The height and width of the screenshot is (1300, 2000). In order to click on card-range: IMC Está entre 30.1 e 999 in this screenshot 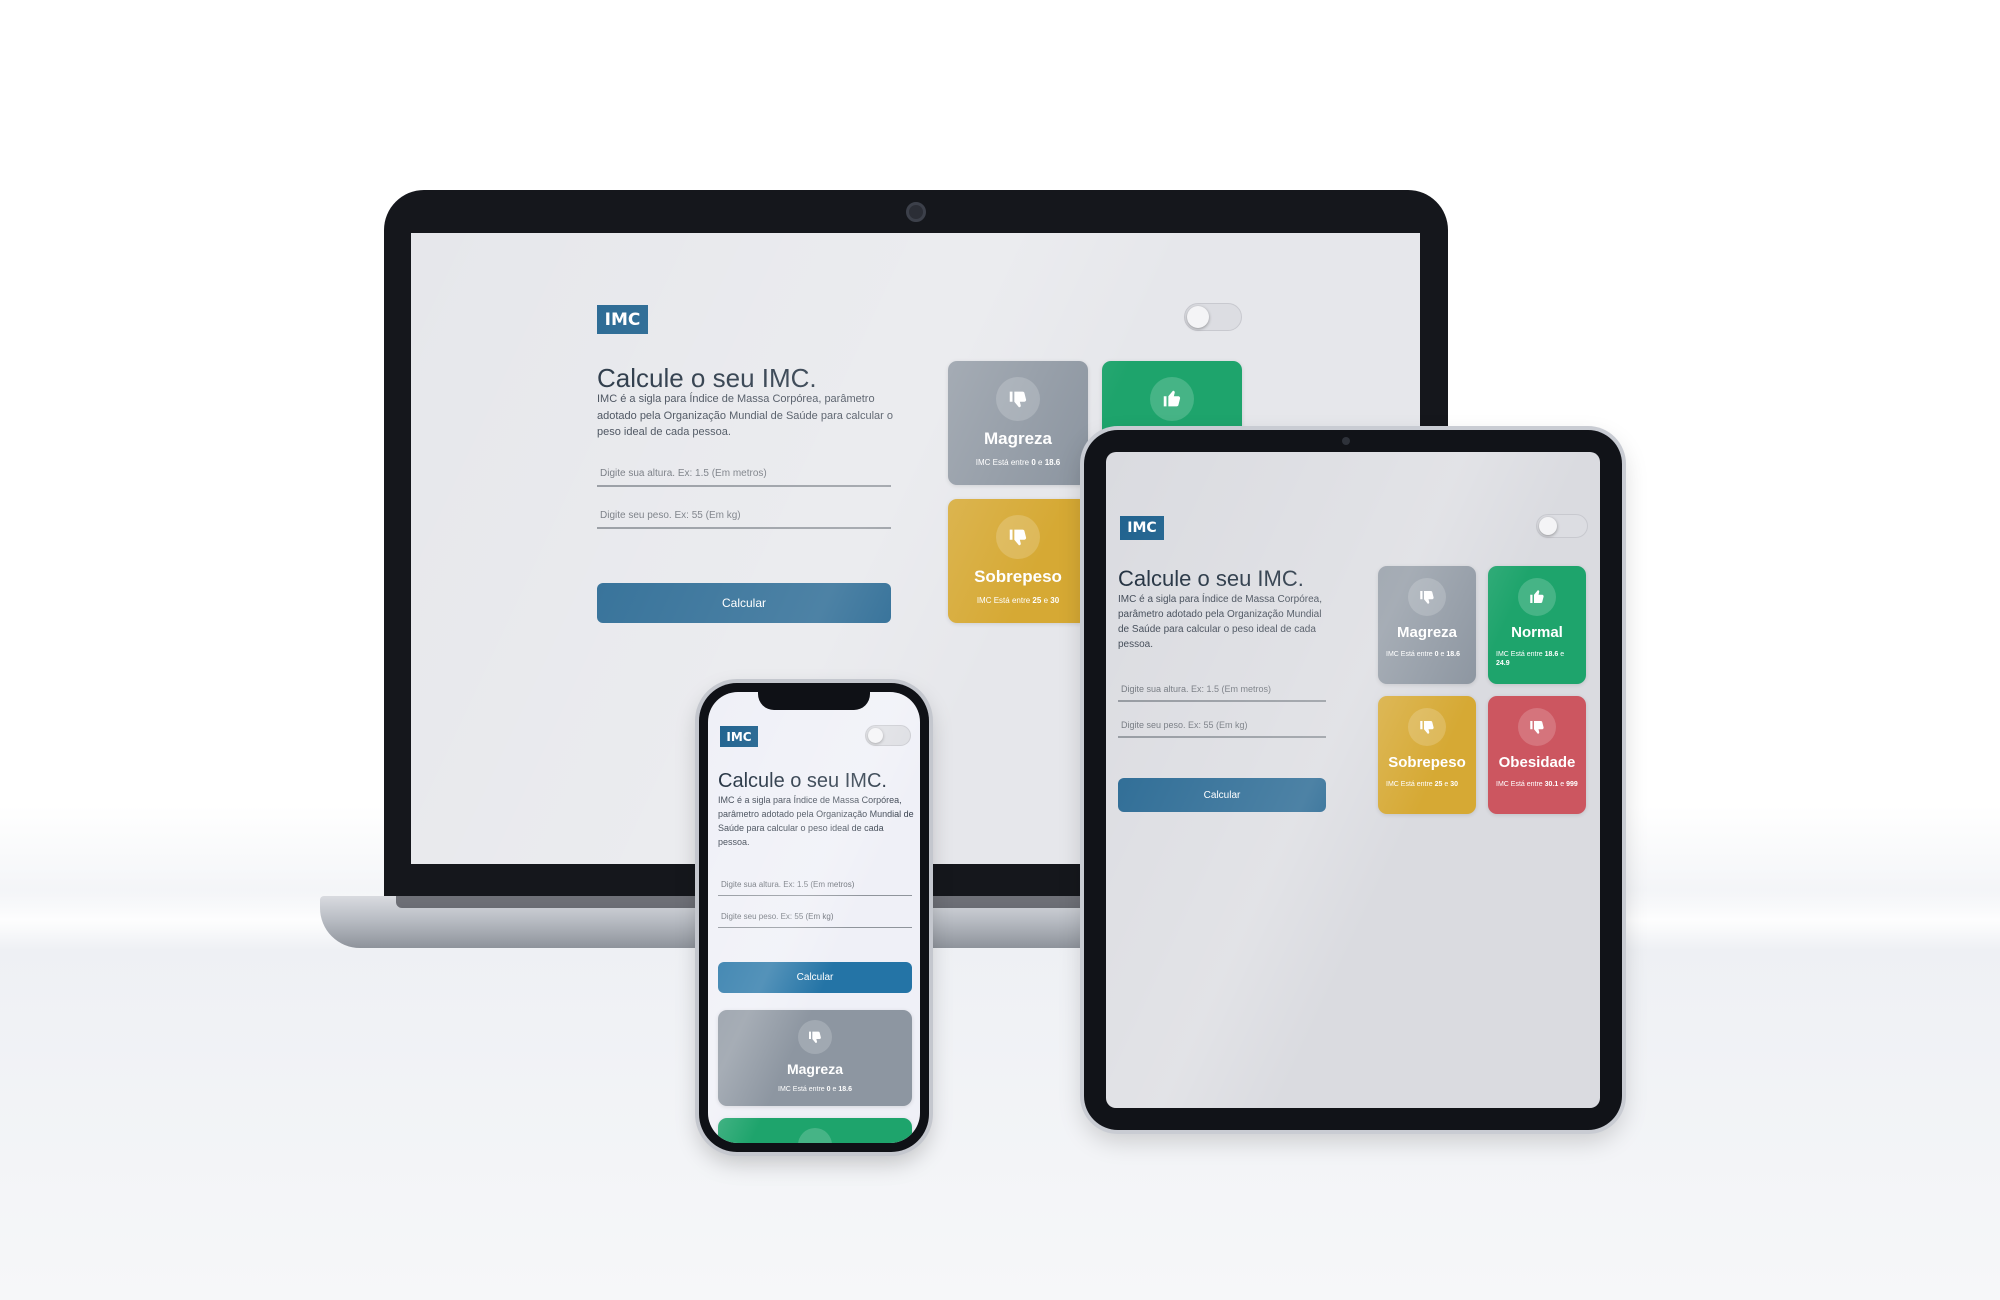, I will do `click(1537, 784)`.